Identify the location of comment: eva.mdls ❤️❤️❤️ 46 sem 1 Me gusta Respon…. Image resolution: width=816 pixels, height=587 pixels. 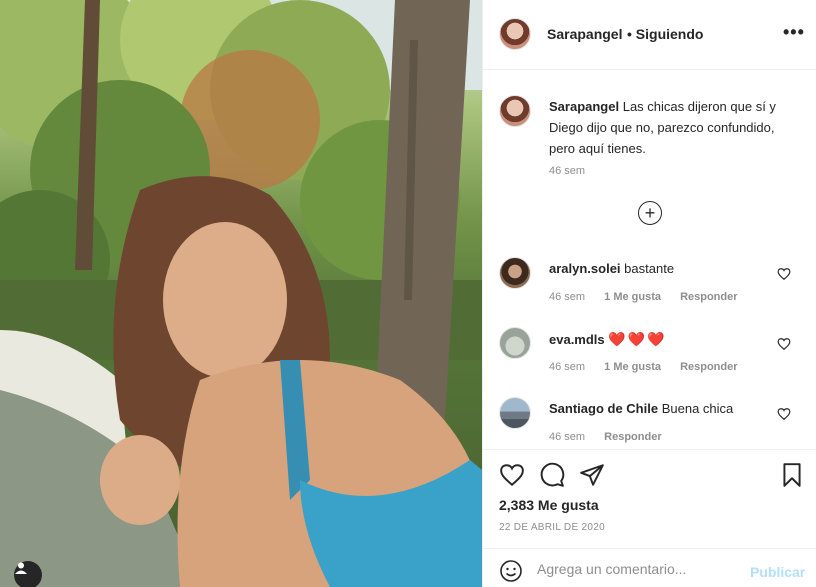
(649, 357).